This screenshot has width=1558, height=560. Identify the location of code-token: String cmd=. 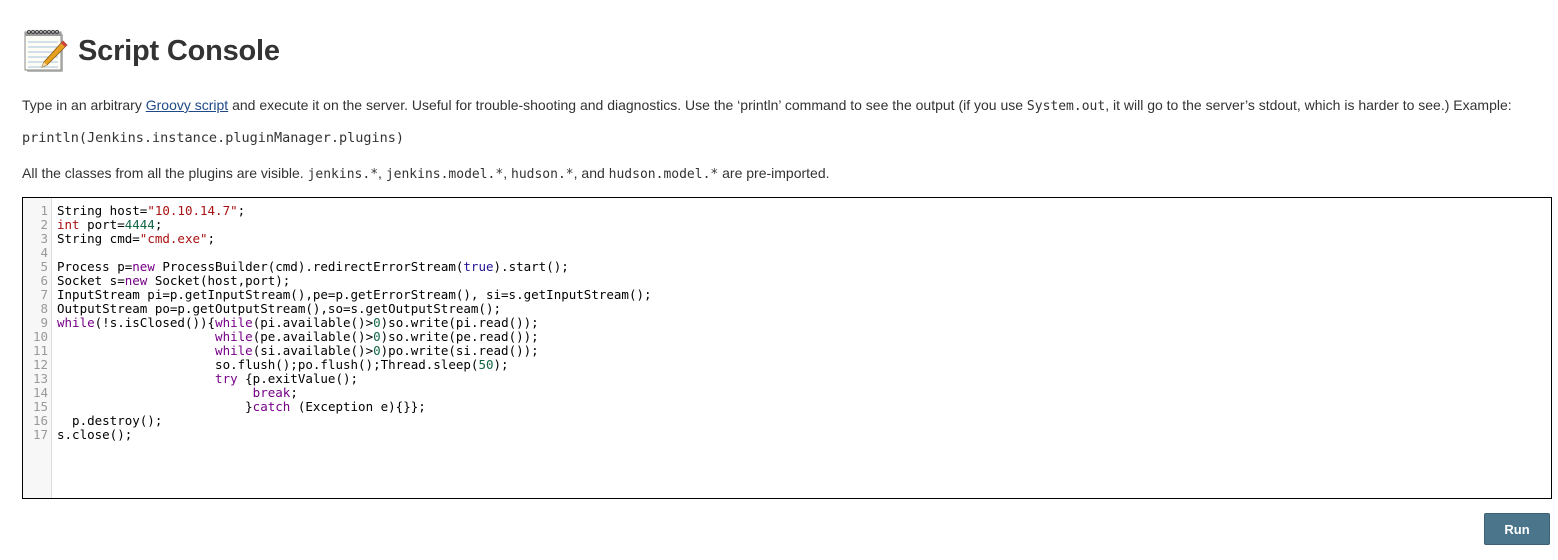
(98, 238).